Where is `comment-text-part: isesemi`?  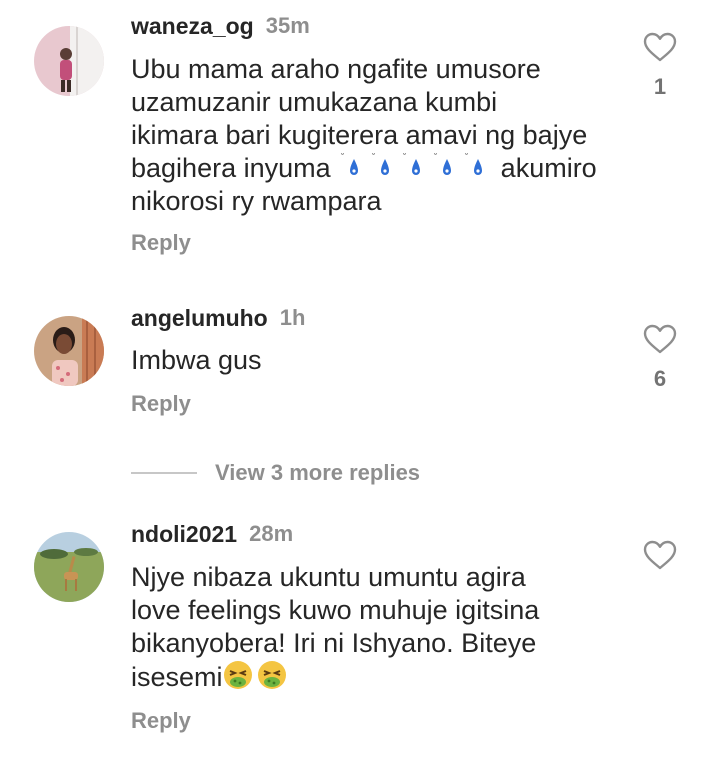 comment-text-part: isesemi is located at coordinates (177, 677).